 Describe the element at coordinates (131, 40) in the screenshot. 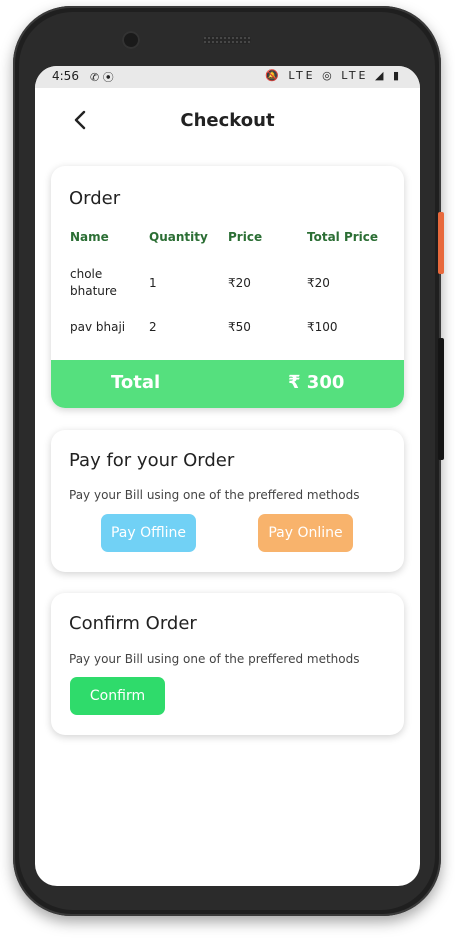

I see `front-camera` at that location.